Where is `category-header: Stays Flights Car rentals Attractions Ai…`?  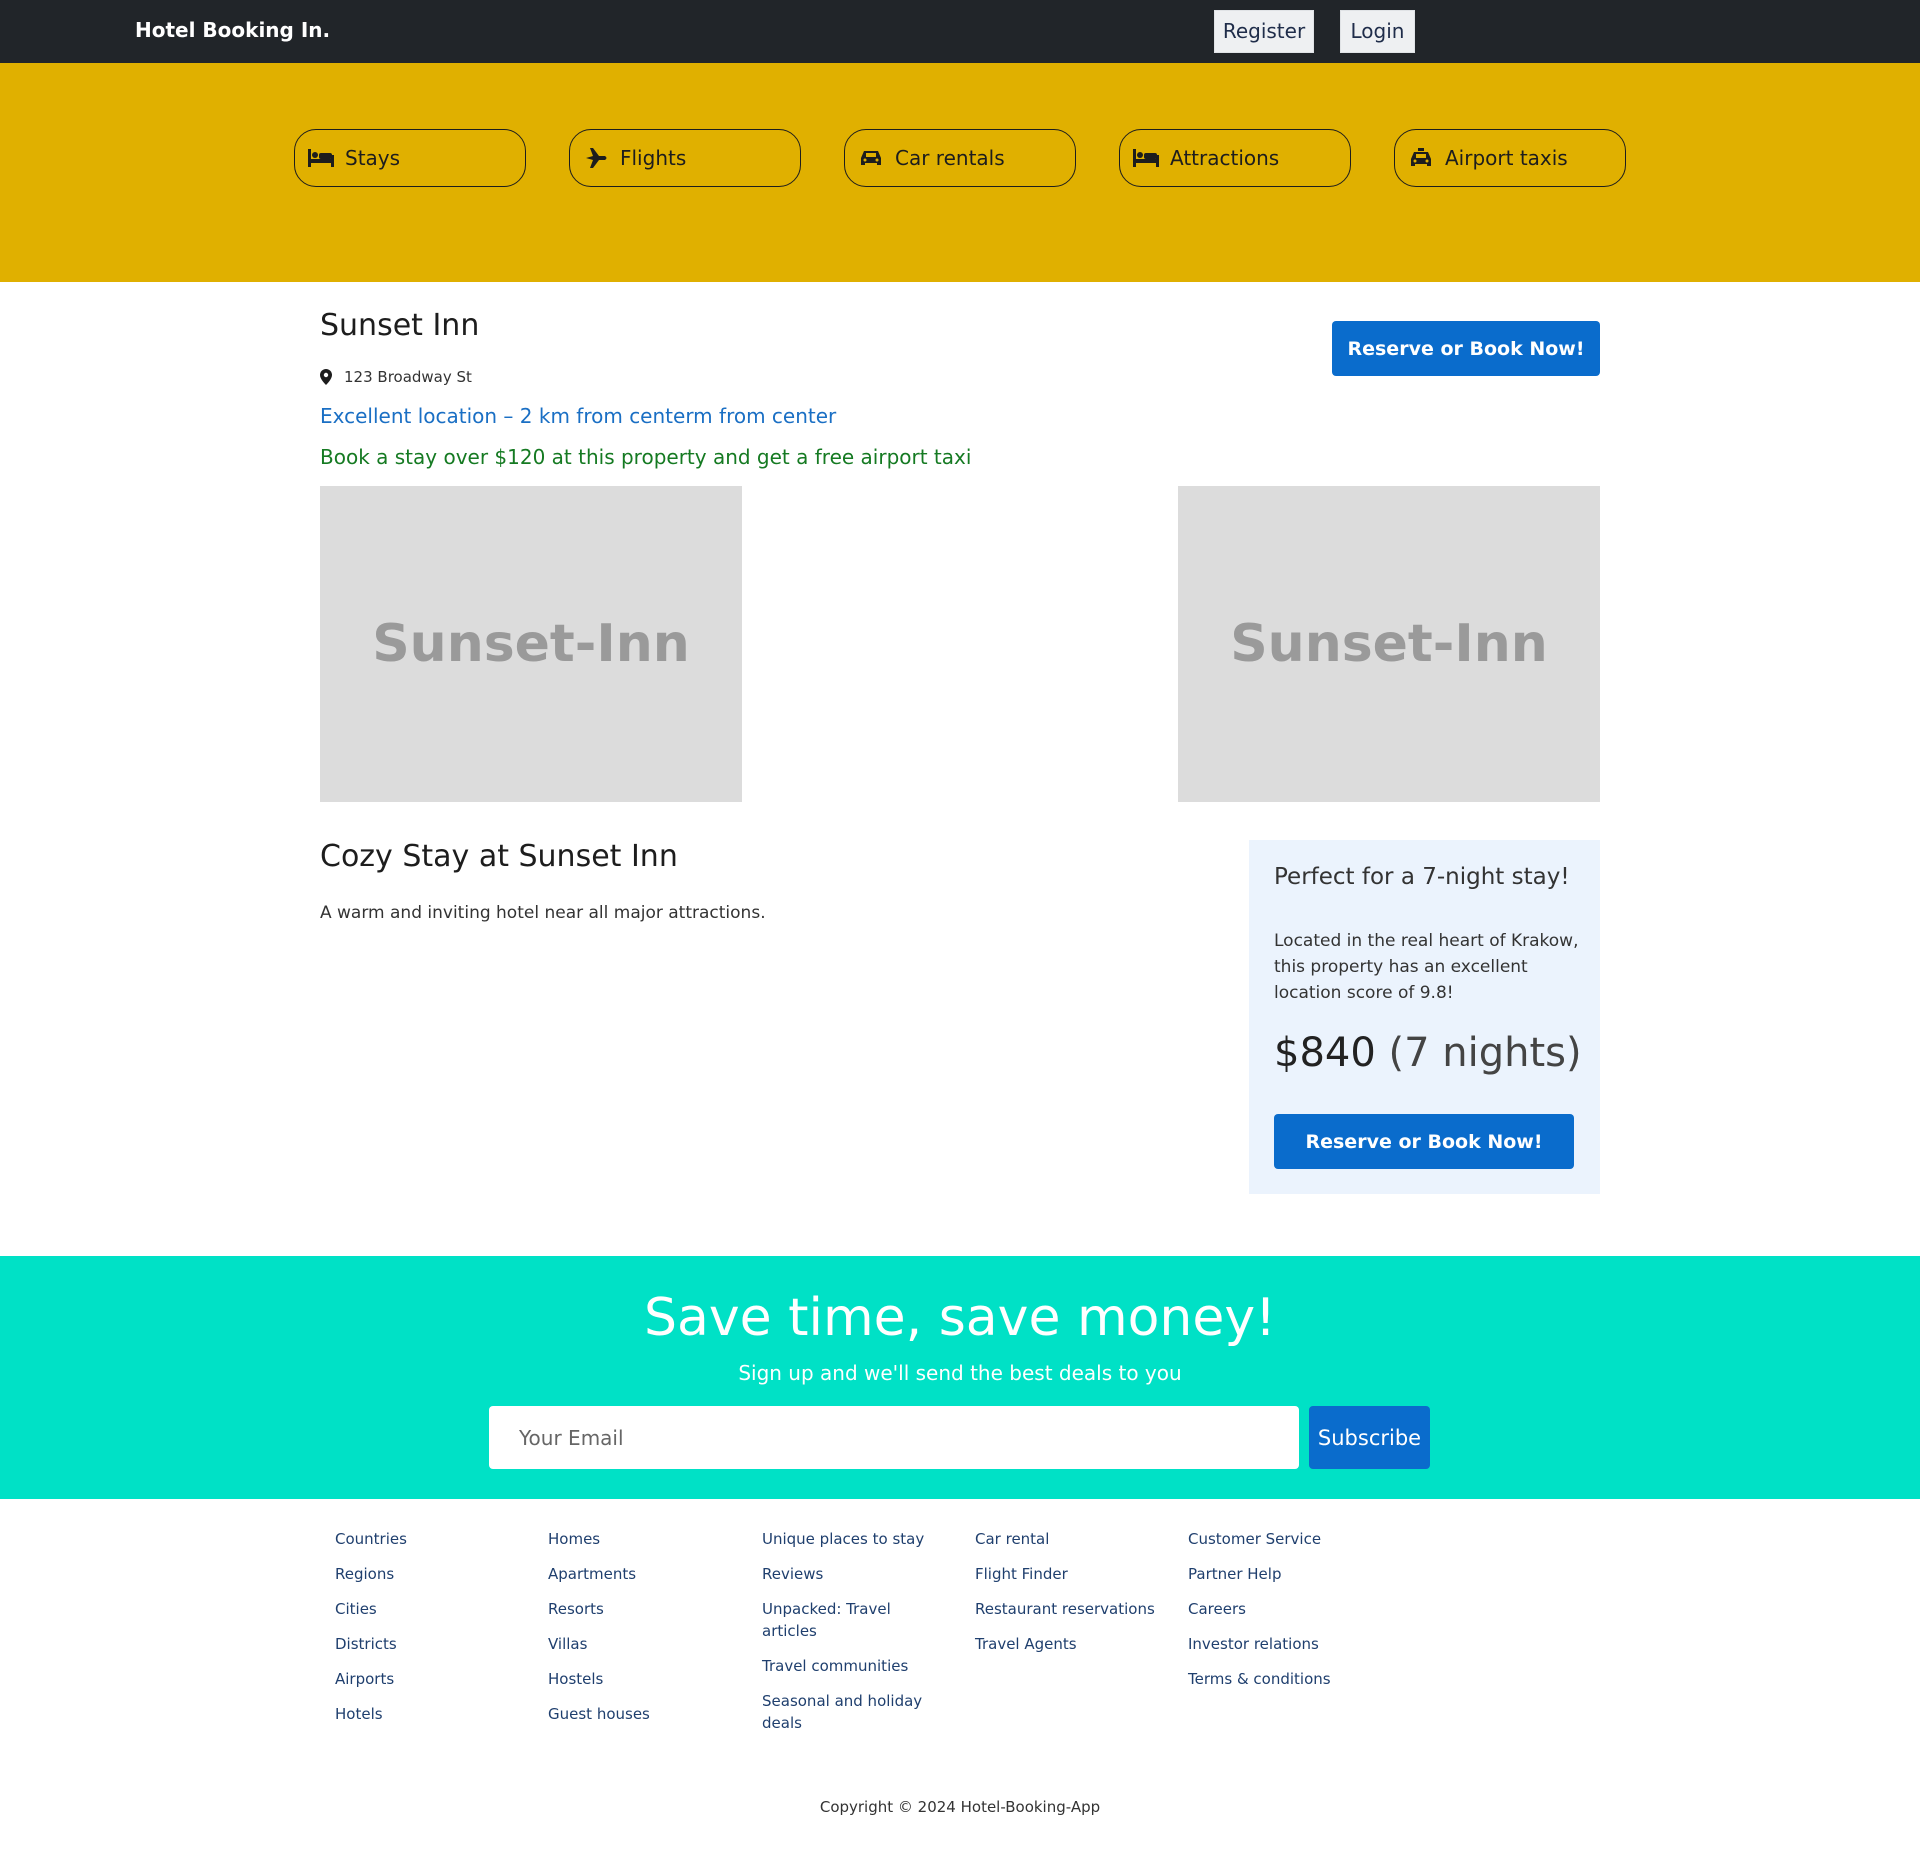 category-header: Stays Flights Car rentals Attractions Ai… is located at coordinates (960, 172).